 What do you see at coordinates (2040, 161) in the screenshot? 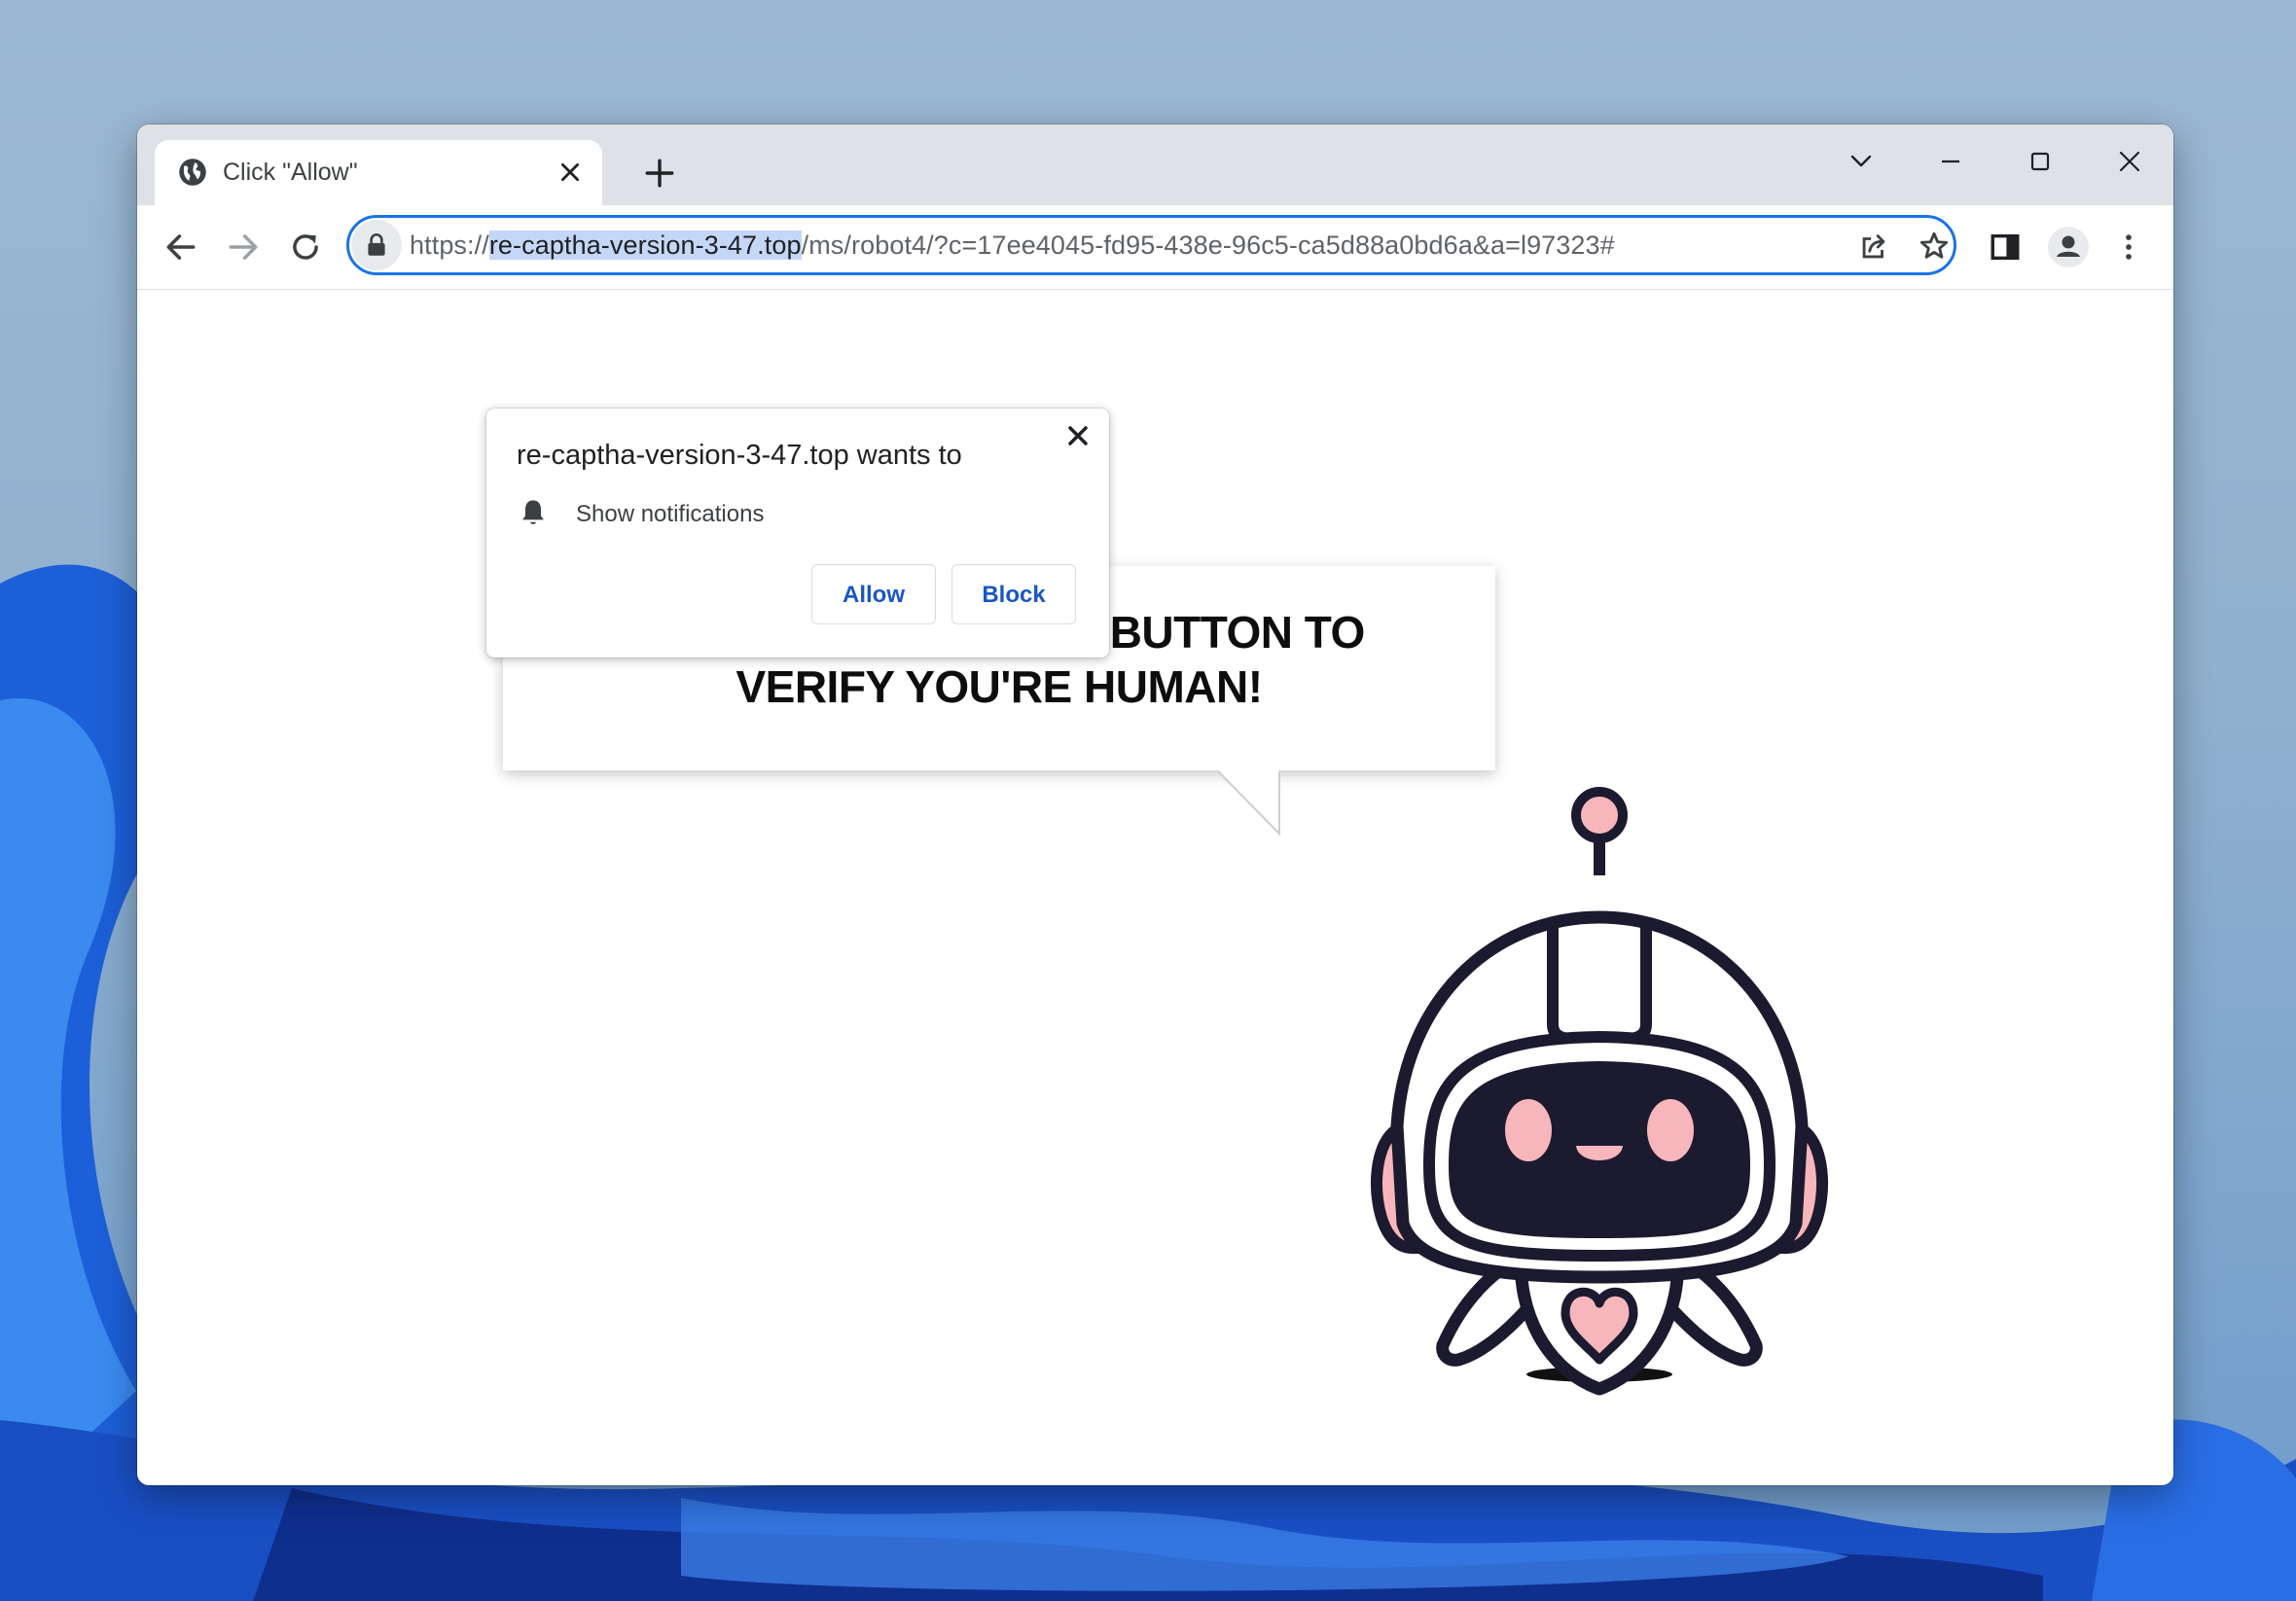
I see `maximize-icon` at bounding box center [2040, 161].